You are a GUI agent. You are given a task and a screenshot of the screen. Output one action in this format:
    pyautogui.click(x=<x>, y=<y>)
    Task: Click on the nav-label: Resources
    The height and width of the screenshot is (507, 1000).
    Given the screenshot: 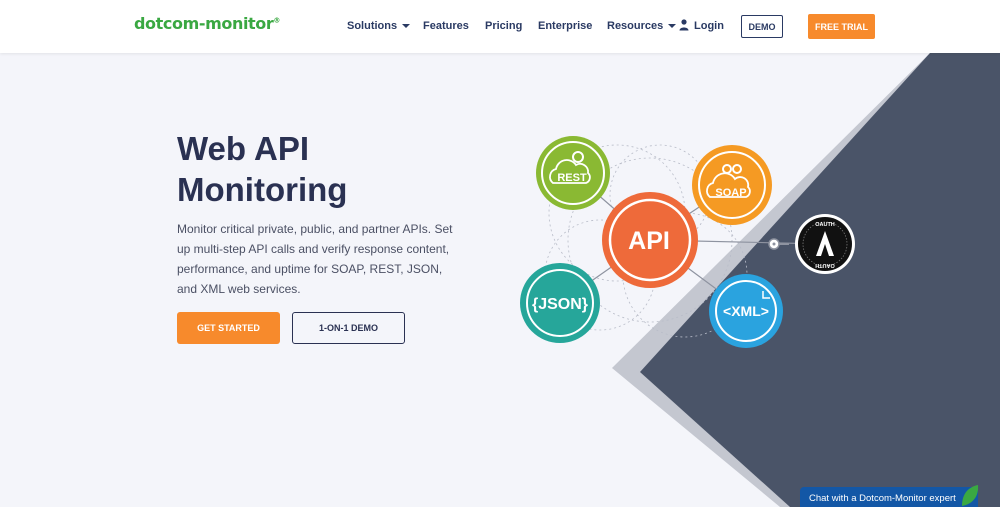 What is the action you would take?
    pyautogui.click(x=635, y=26)
    